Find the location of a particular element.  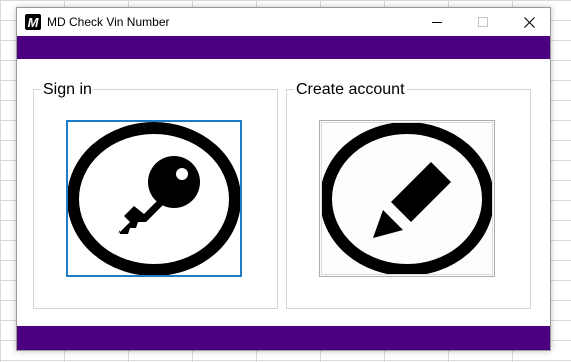

minimize-button is located at coordinates (437, 22).